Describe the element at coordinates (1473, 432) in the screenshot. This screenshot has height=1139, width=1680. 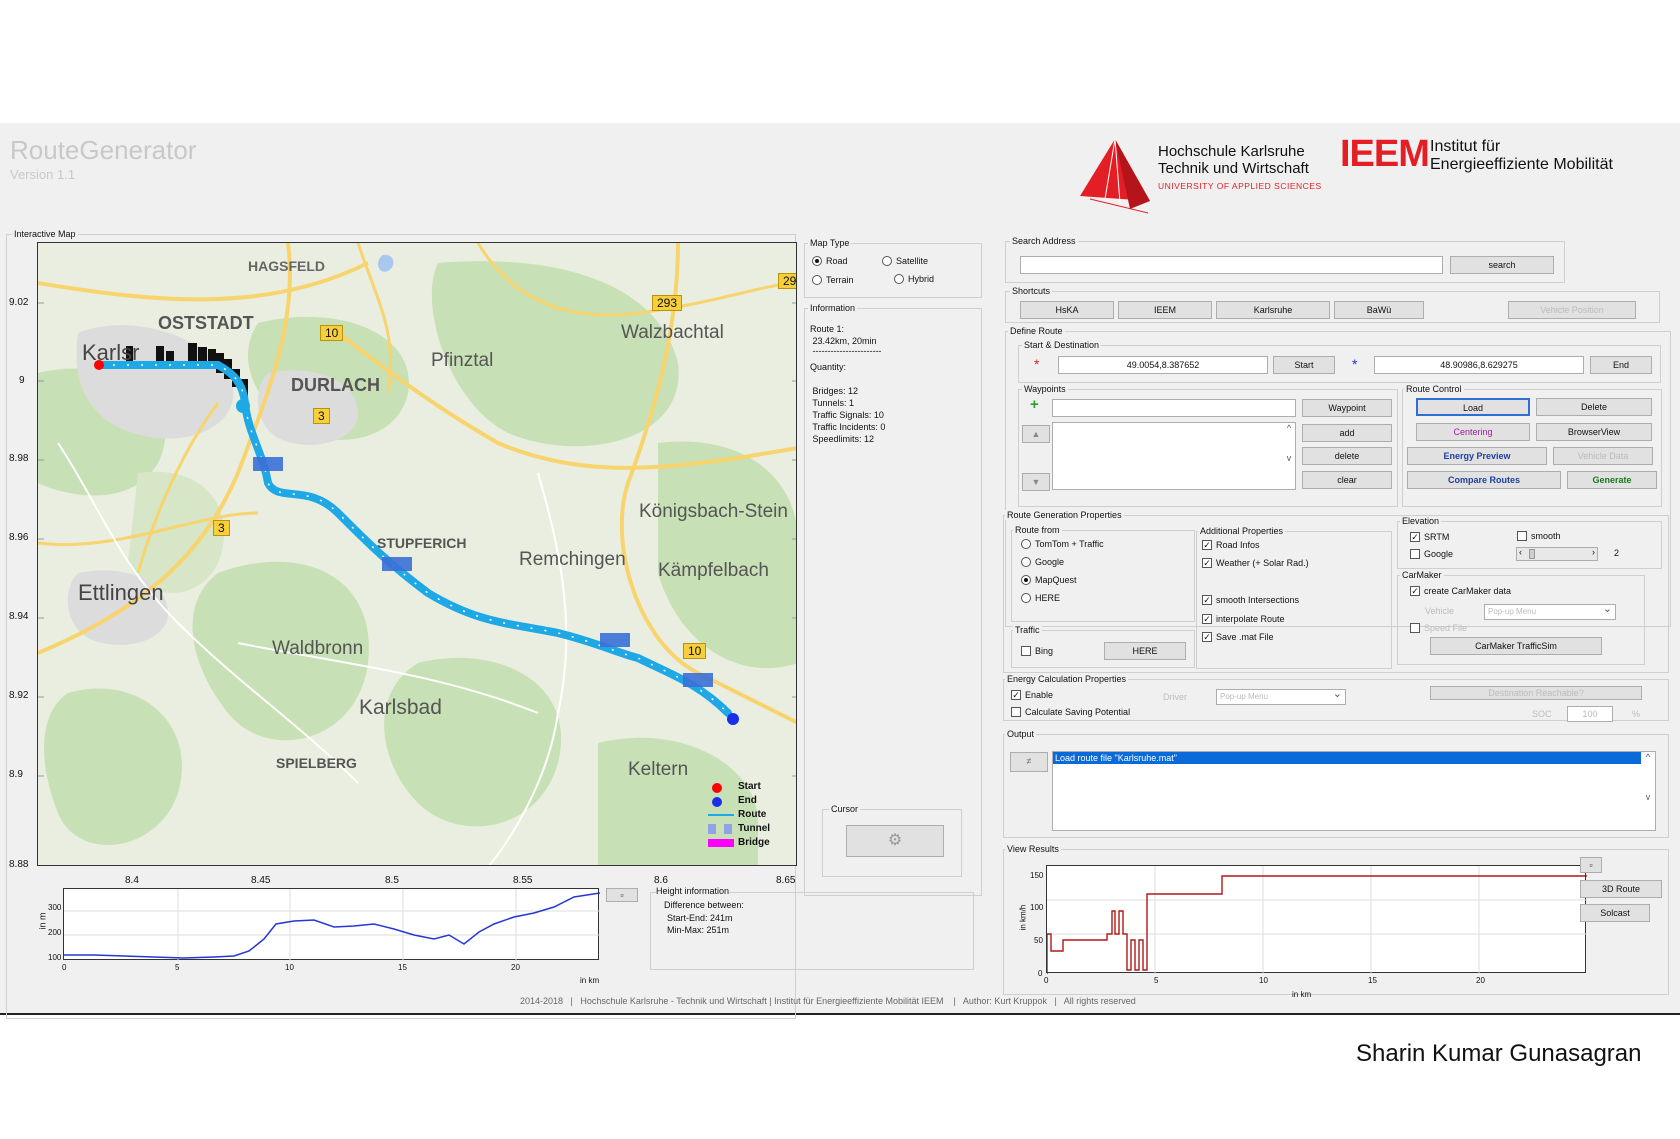
I see `centering-button: Centering` at that location.